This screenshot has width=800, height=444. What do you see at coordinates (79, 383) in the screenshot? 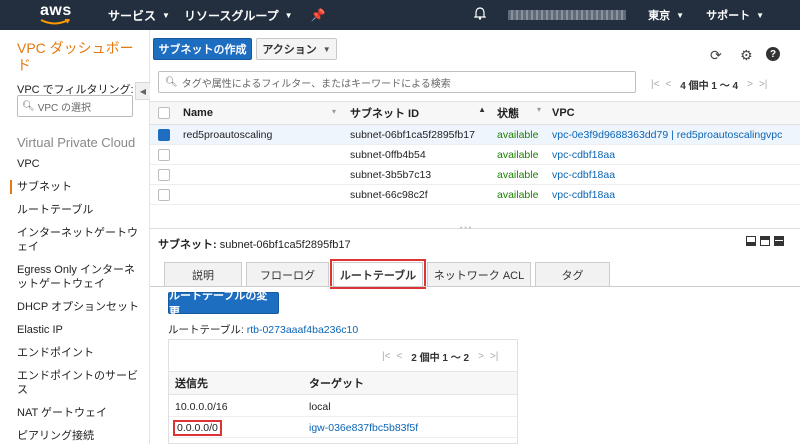
I see `sidebar-item-endpoint-services: エンドポイントのサービス` at bounding box center [79, 383].